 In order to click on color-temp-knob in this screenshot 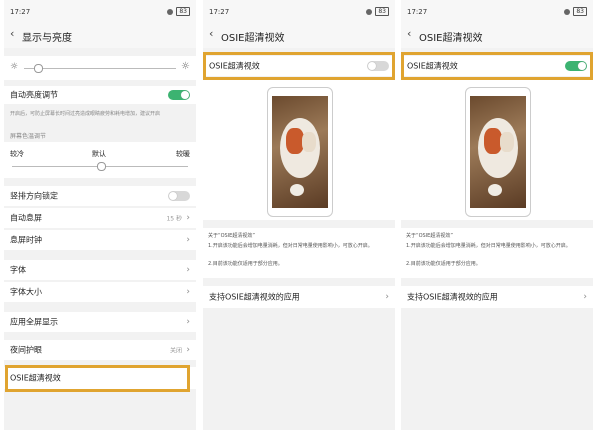, I will do `click(101, 166)`.